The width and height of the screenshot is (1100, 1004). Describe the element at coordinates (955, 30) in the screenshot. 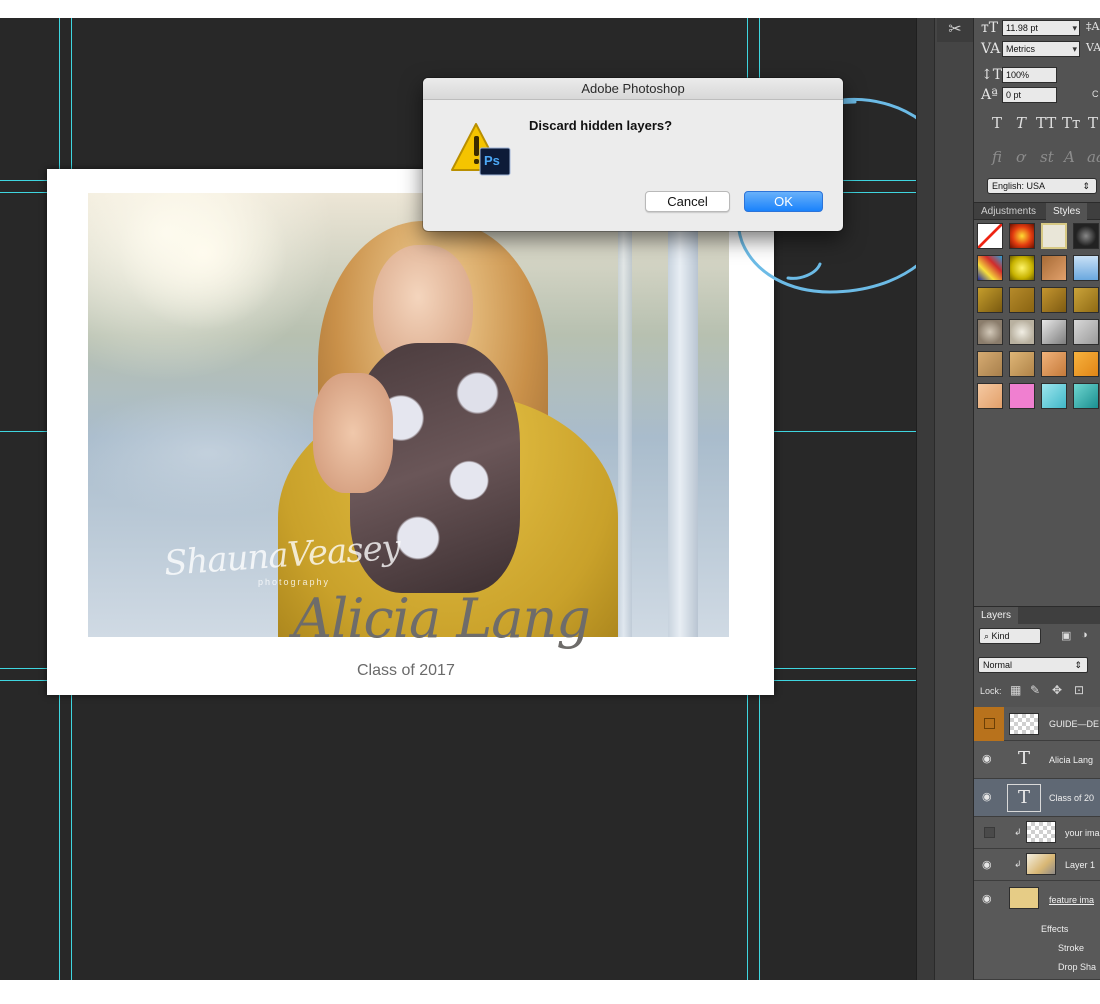

I see `tool-settings-icon: ✂` at that location.